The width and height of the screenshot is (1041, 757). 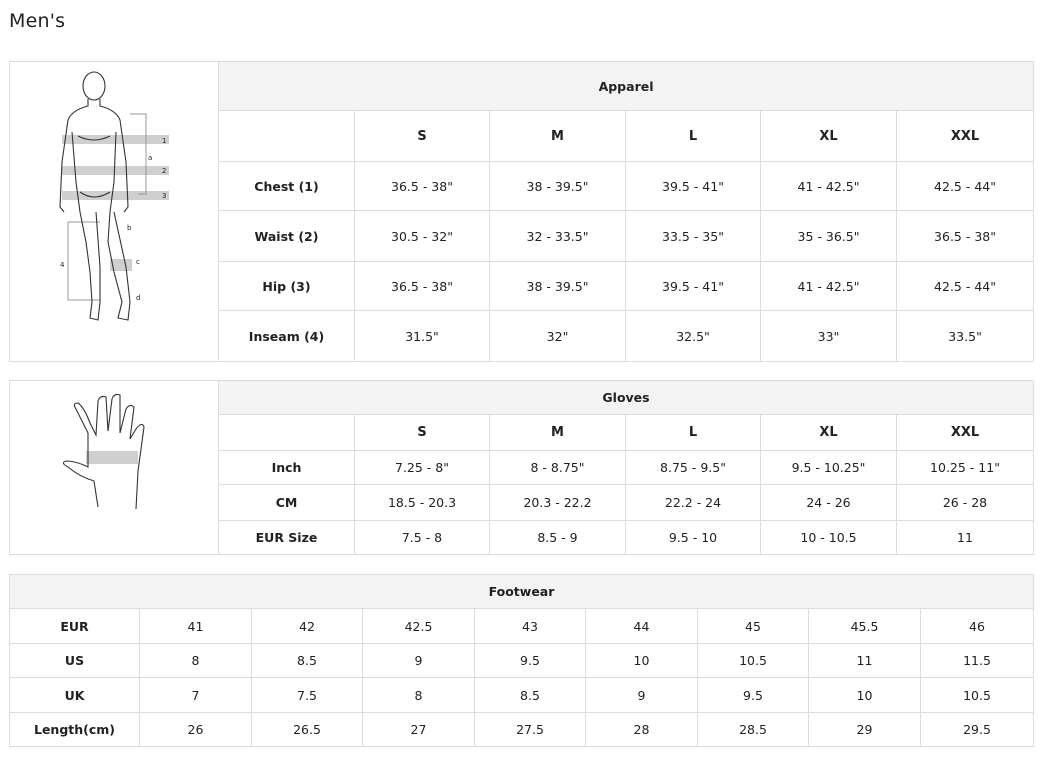 What do you see at coordinates (286, 236) in the screenshot?
I see `row-label: Waist (2)` at bounding box center [286, 236].